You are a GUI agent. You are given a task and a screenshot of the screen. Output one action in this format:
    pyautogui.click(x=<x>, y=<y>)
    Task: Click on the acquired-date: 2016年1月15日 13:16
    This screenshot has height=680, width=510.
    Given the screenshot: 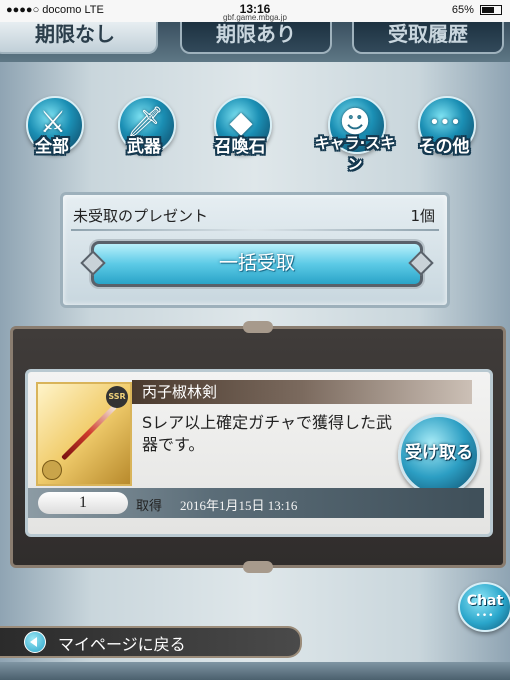 What is the action you would take?
    pyautogui.click(x=239, y=505)
    